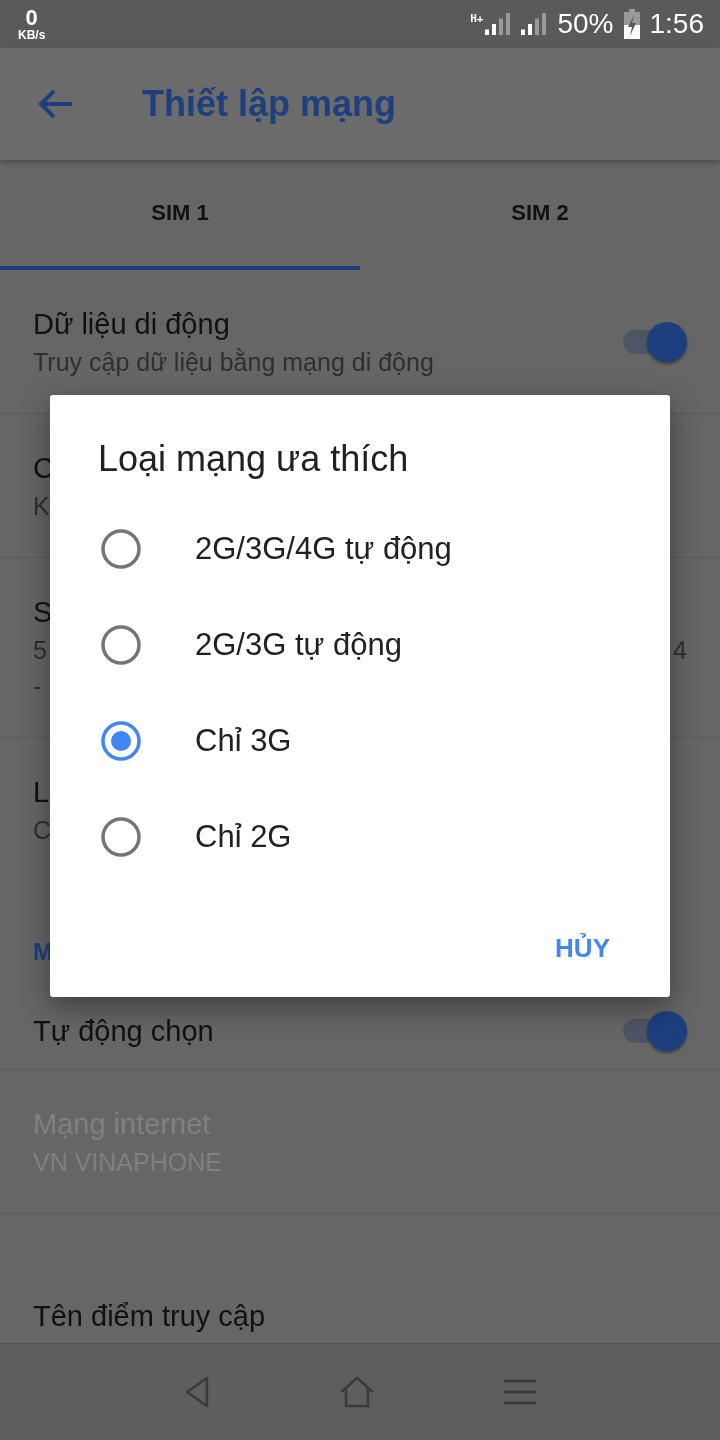 The width and height of the screenshot is (720, 1440). What do you see at coordinates (56, 104) in the screenshot?
I see `back-arrow-icon` at bounding box center [56, 104].